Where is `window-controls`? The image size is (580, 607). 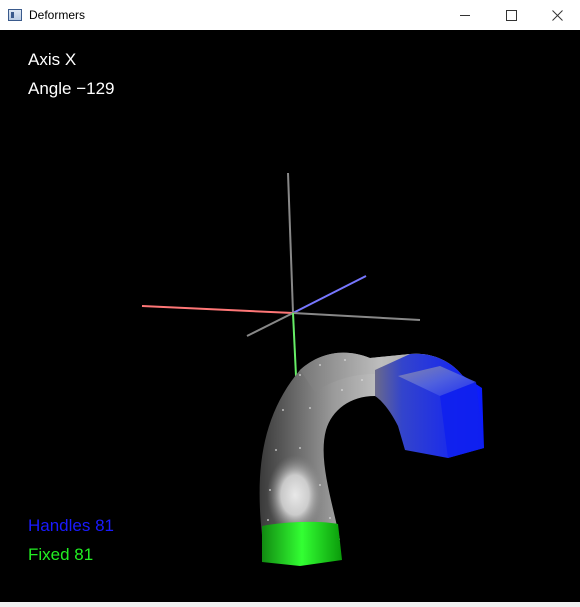 window-controls is located at coordinates (511, 15).